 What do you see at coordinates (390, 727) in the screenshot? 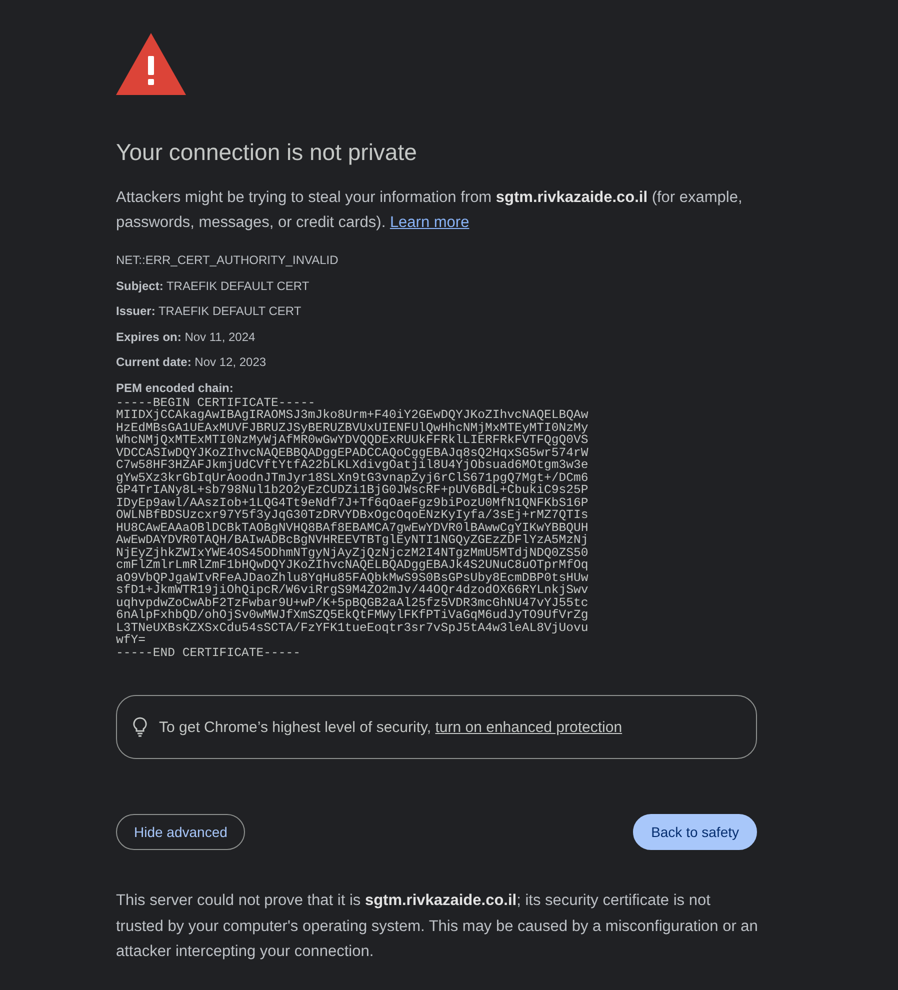
I see `tip-text: To get Chrome’s highest level of security, turn on enhanced protection` at bounding box center [390, 727].